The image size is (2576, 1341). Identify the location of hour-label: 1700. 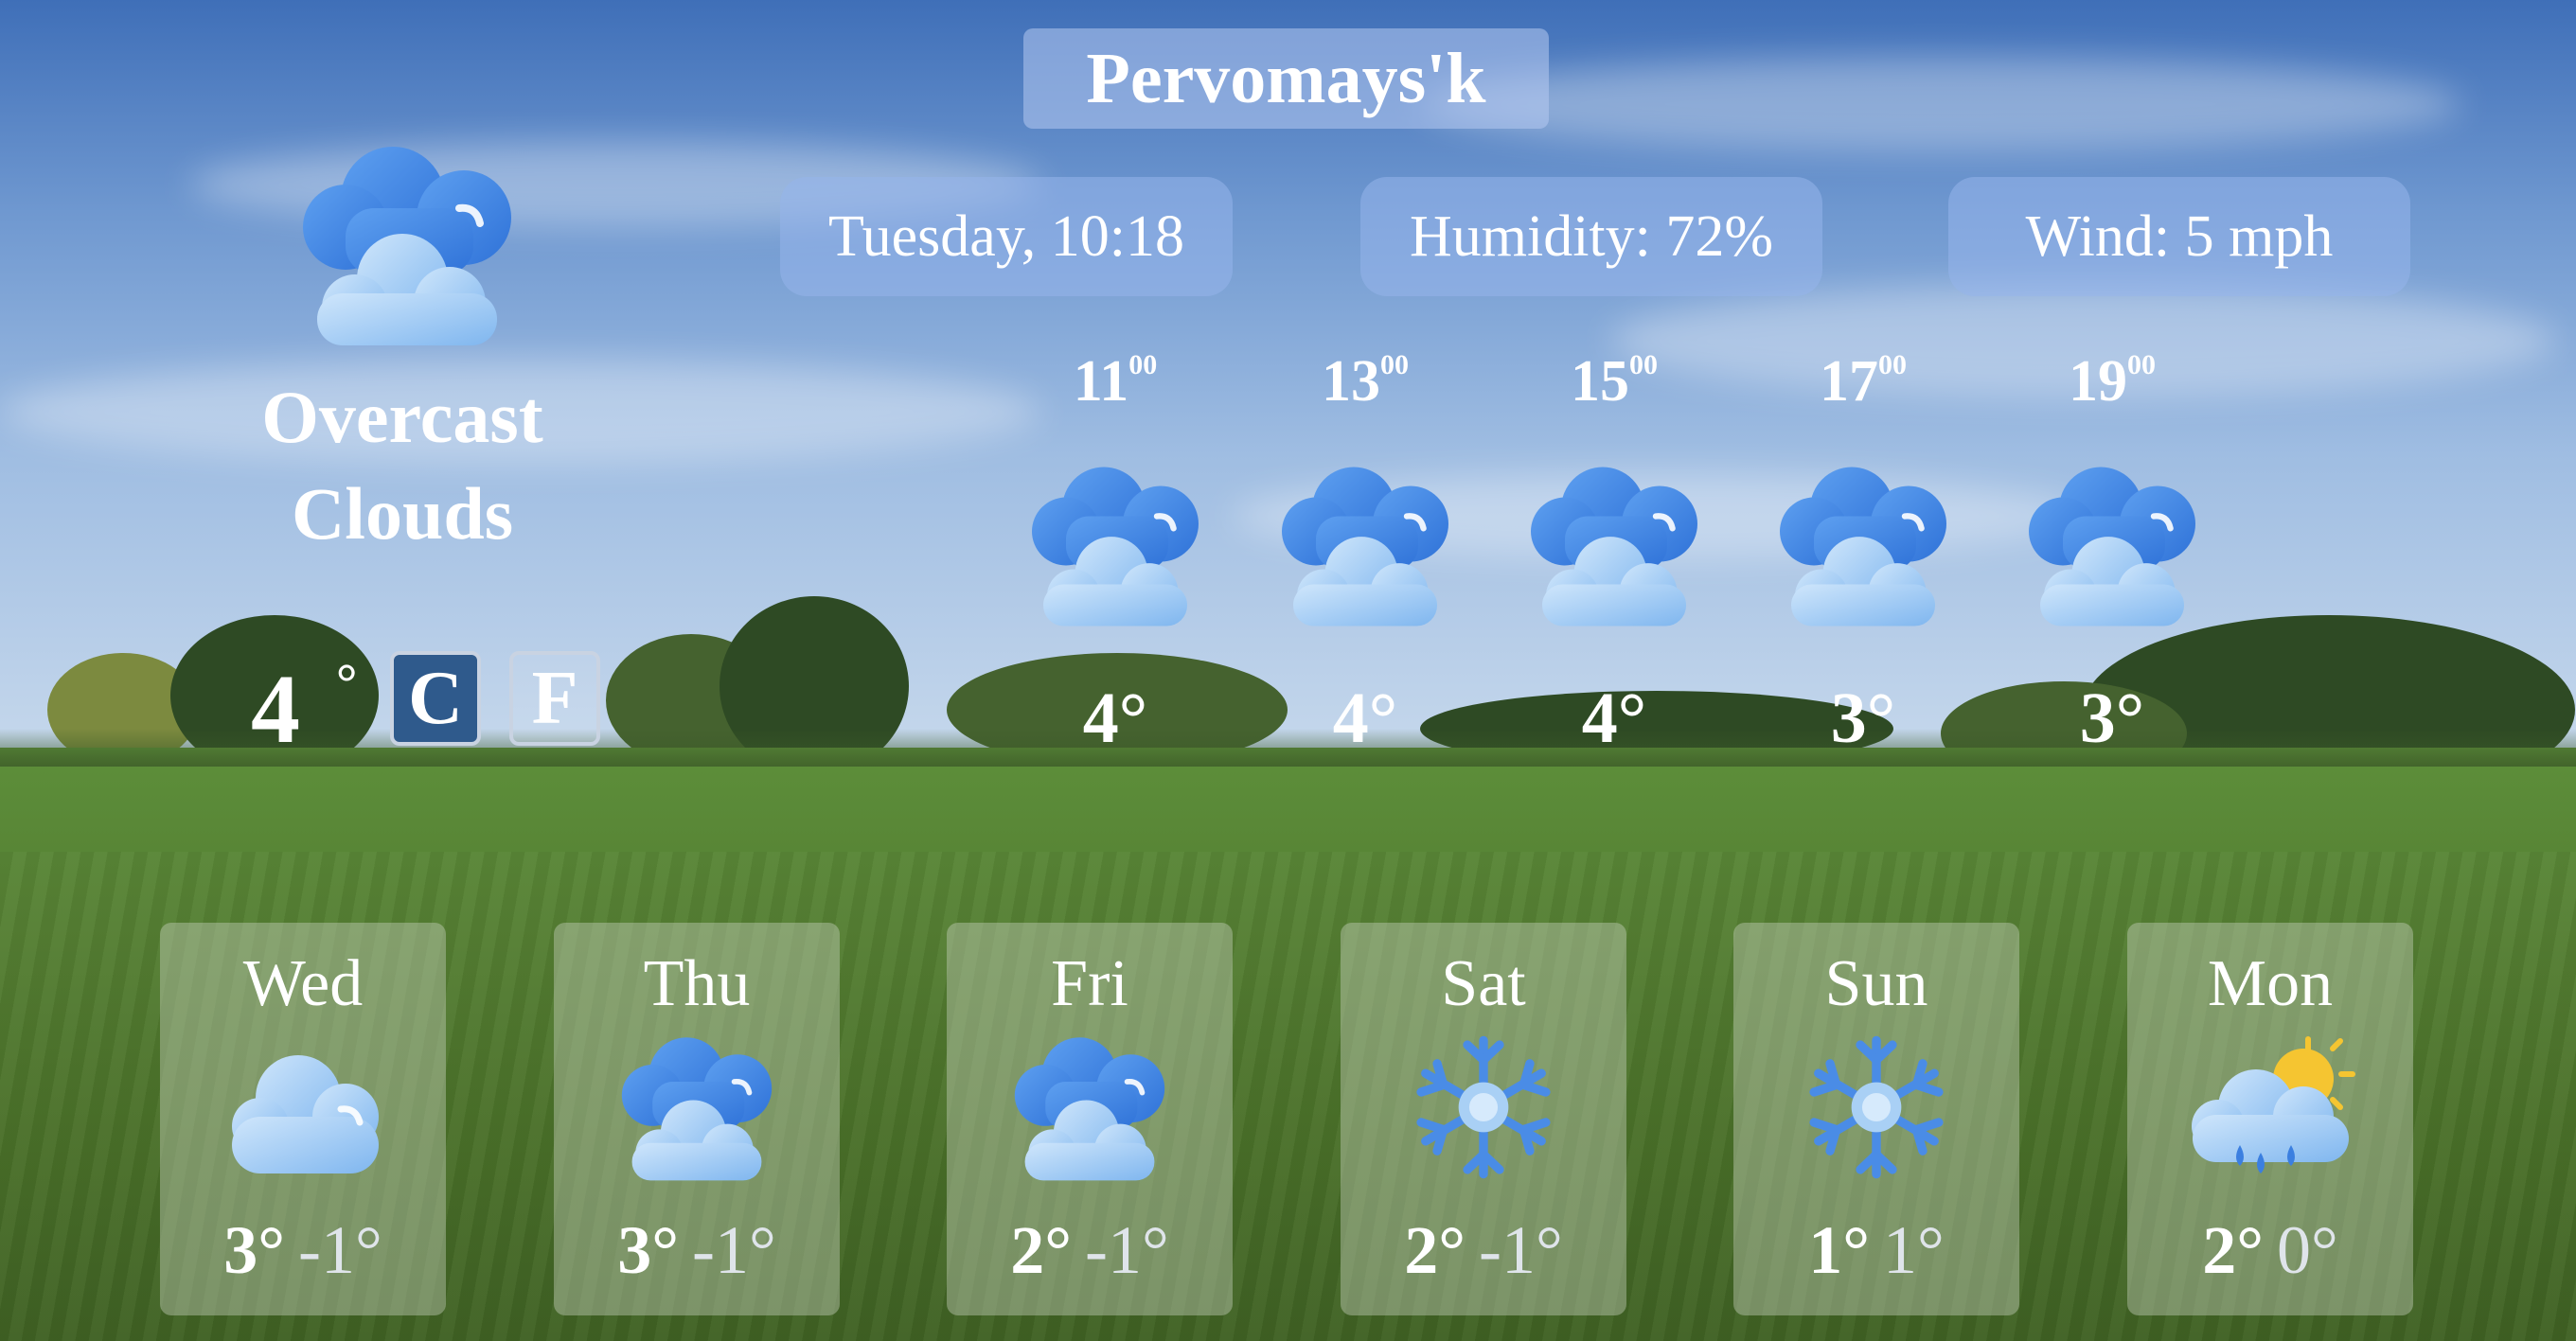
(1864, 381).